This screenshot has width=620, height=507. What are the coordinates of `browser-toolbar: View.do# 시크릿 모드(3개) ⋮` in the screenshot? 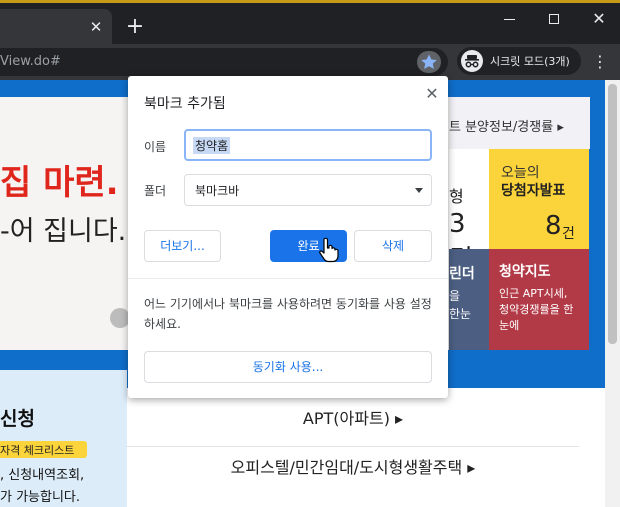 It's located at (310, 62).